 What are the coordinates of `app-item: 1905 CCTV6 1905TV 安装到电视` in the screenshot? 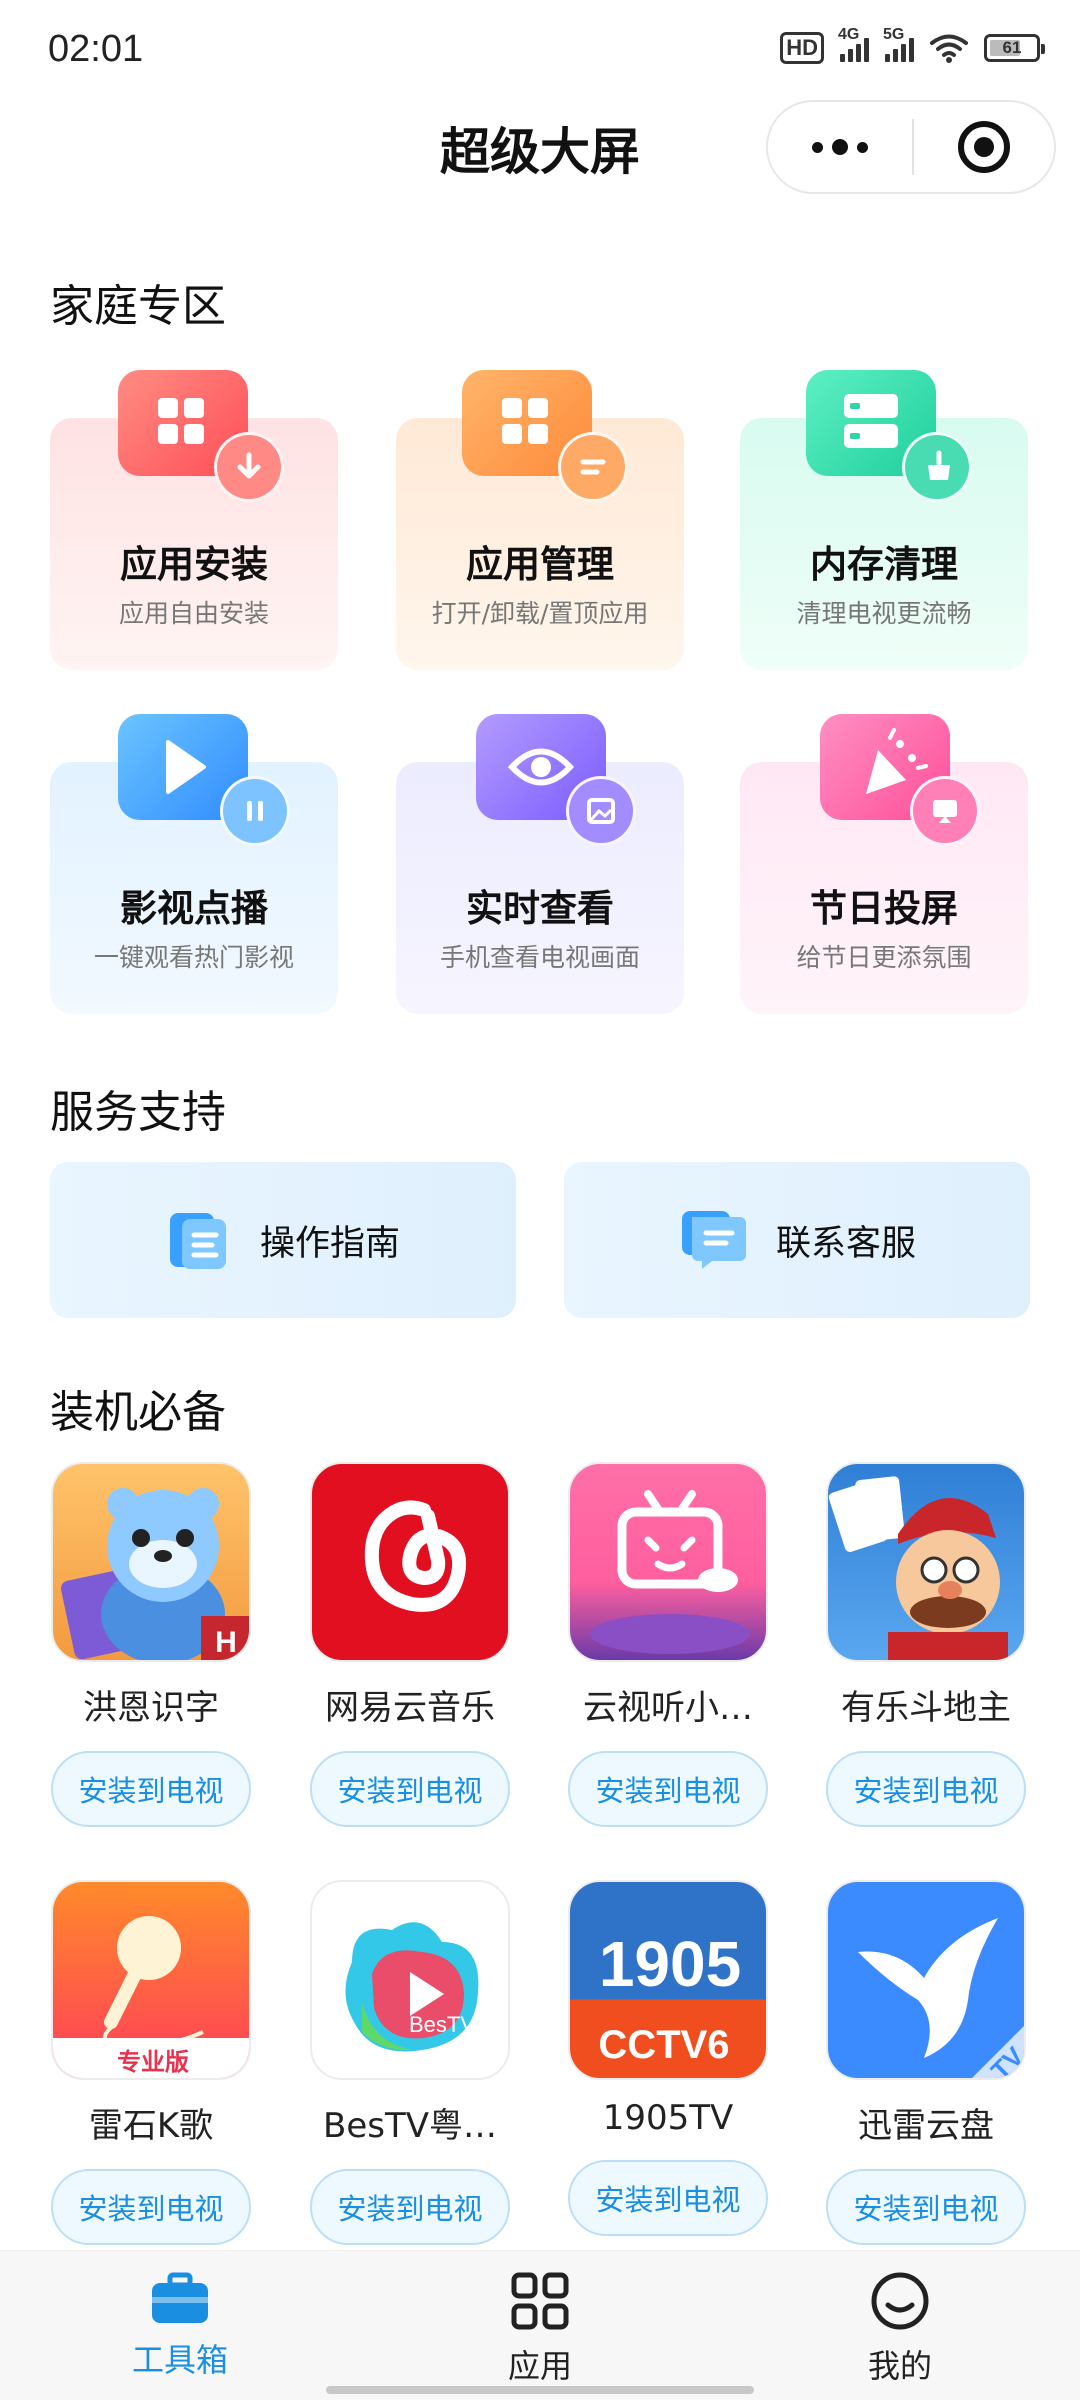 It's located at (668, 2058).